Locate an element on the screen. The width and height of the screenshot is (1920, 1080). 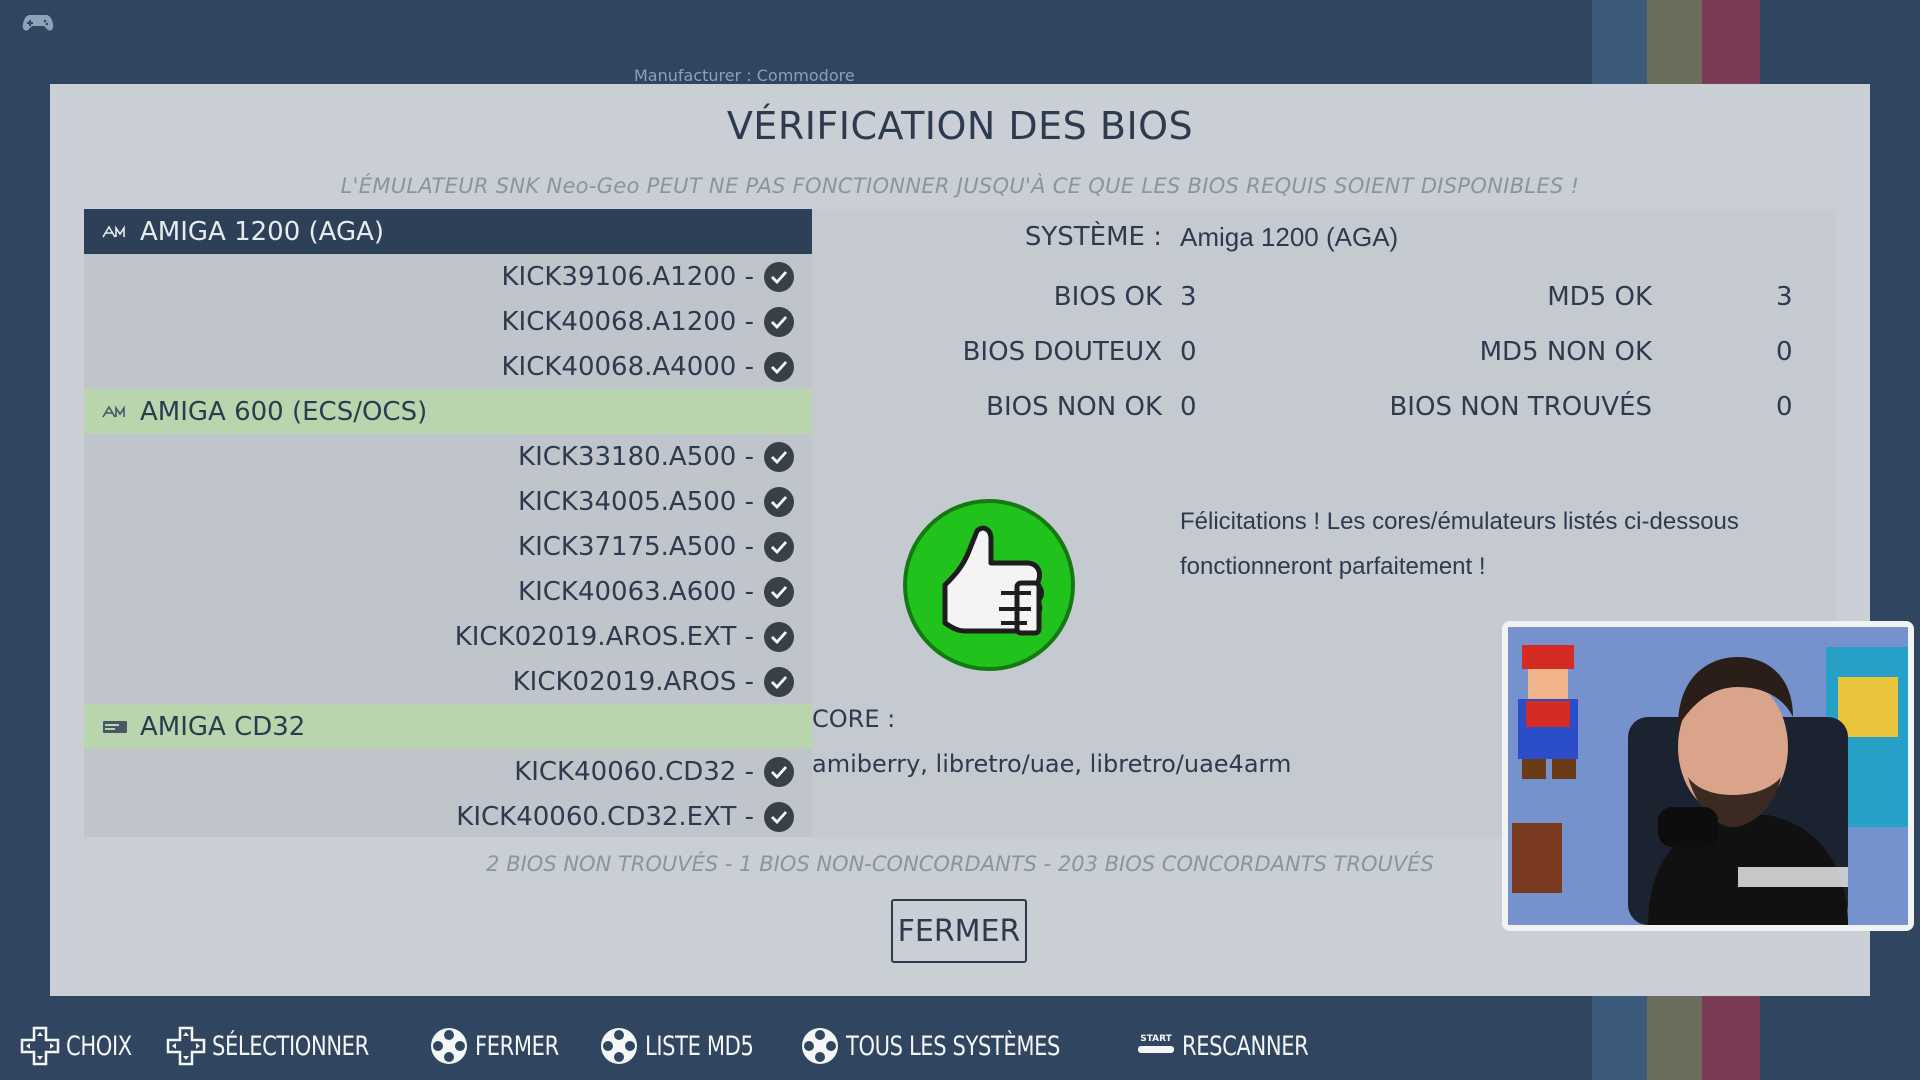
help-item-tous-les-systemes: TOUS LES SYSTÈMES is located at coordinates (960, 1046).